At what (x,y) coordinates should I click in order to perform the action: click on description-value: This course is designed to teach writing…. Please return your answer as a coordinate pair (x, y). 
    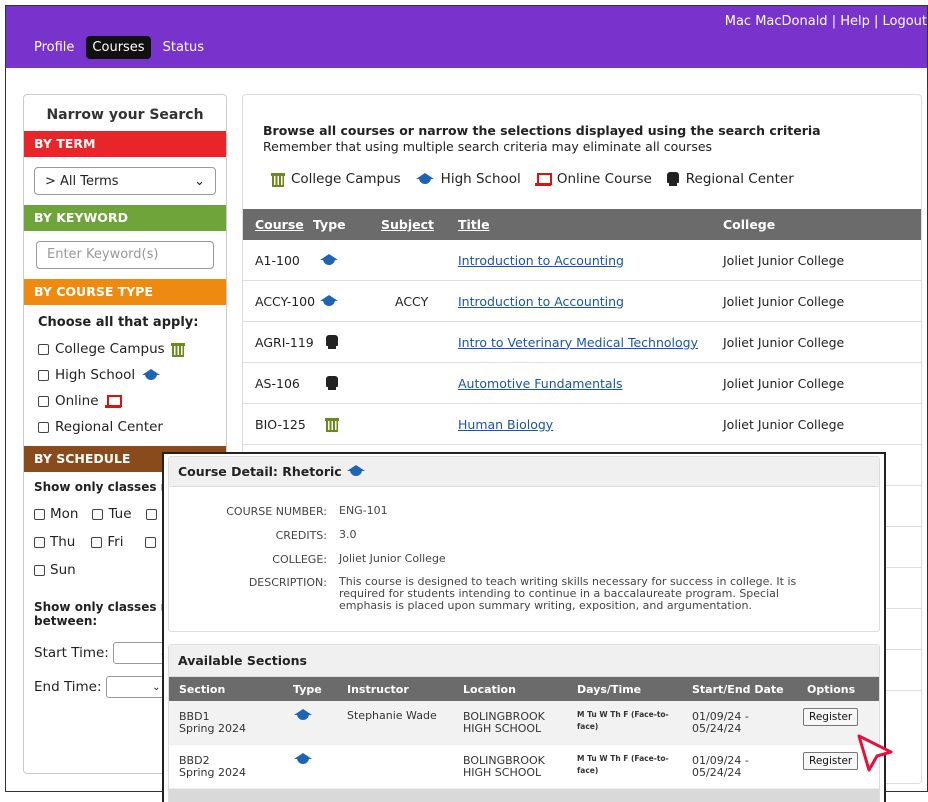
    Looking at the image, I should click on (568, 593).